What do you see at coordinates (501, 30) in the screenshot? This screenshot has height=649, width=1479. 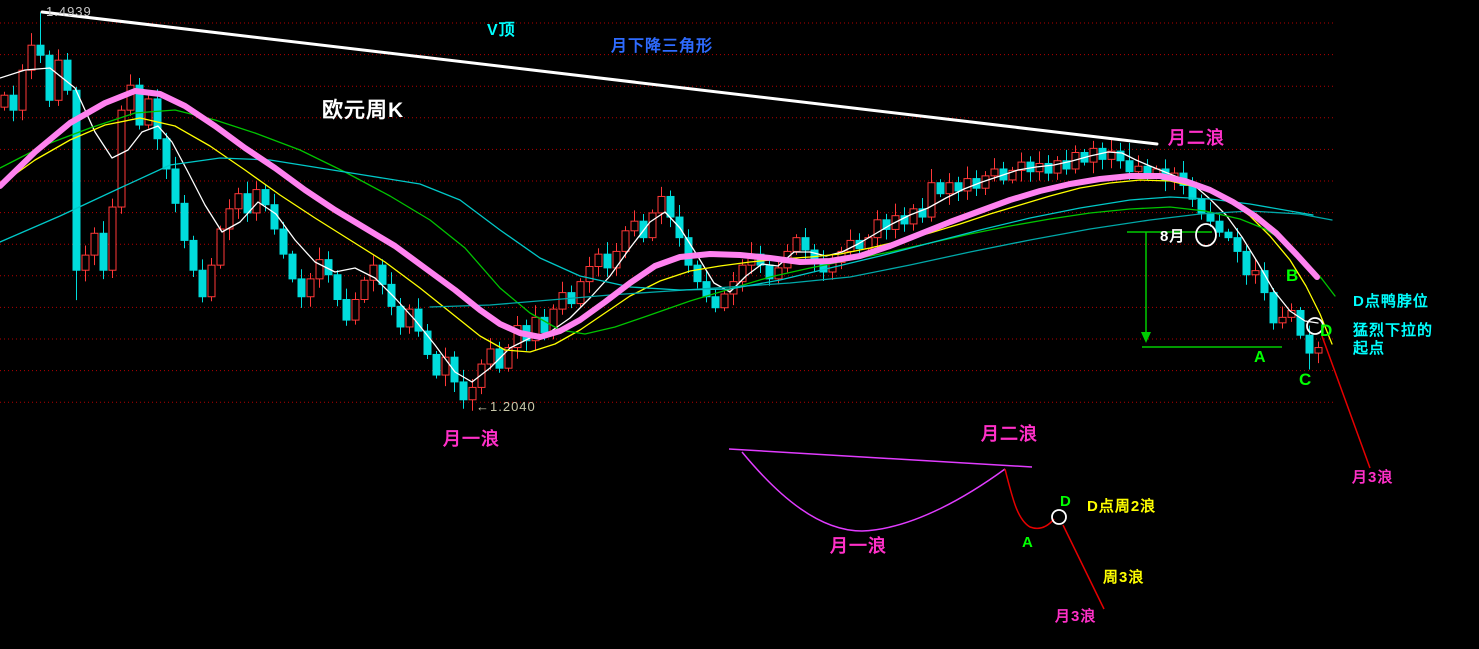 I see `v-top-label: V顶` at bounding box center [501, 30].